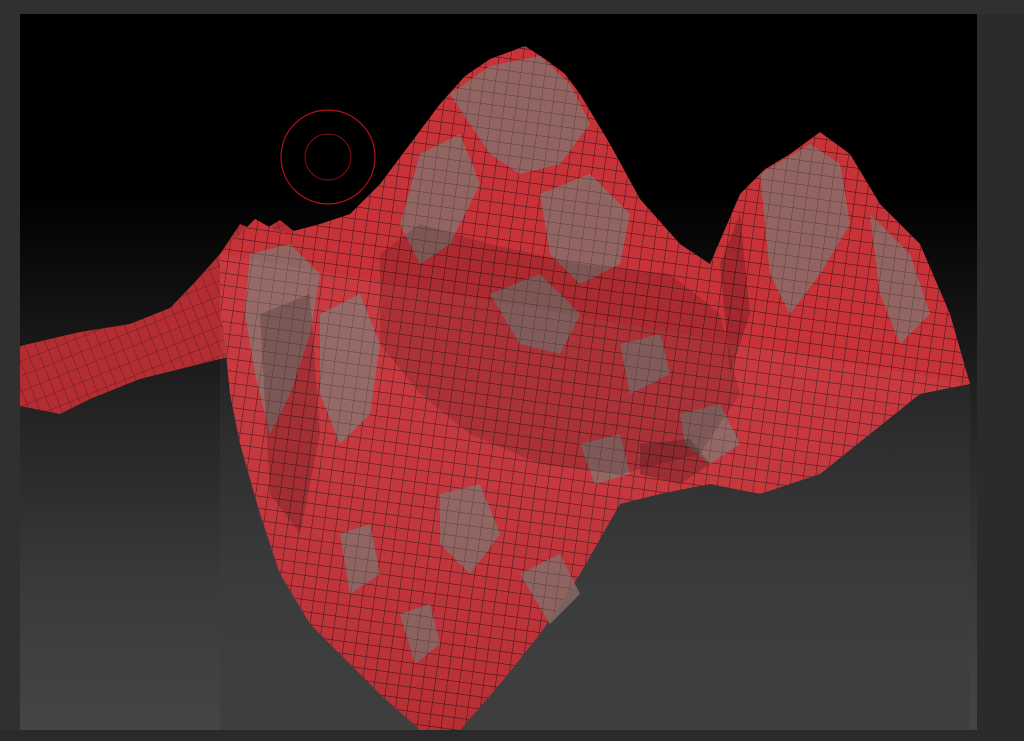  What do you see at coordinates (1000, 372) in the screenshot?
I see `right-side-panel` at bounding box center [1000, 372].